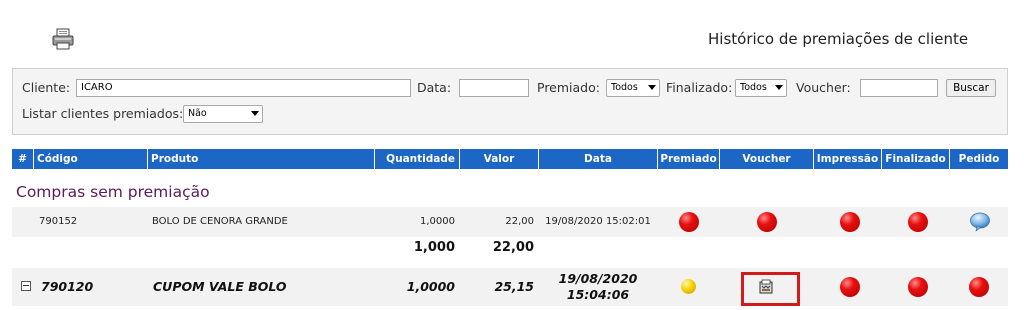  I want to click on collapse-toggle-icon, so click(26, 286).